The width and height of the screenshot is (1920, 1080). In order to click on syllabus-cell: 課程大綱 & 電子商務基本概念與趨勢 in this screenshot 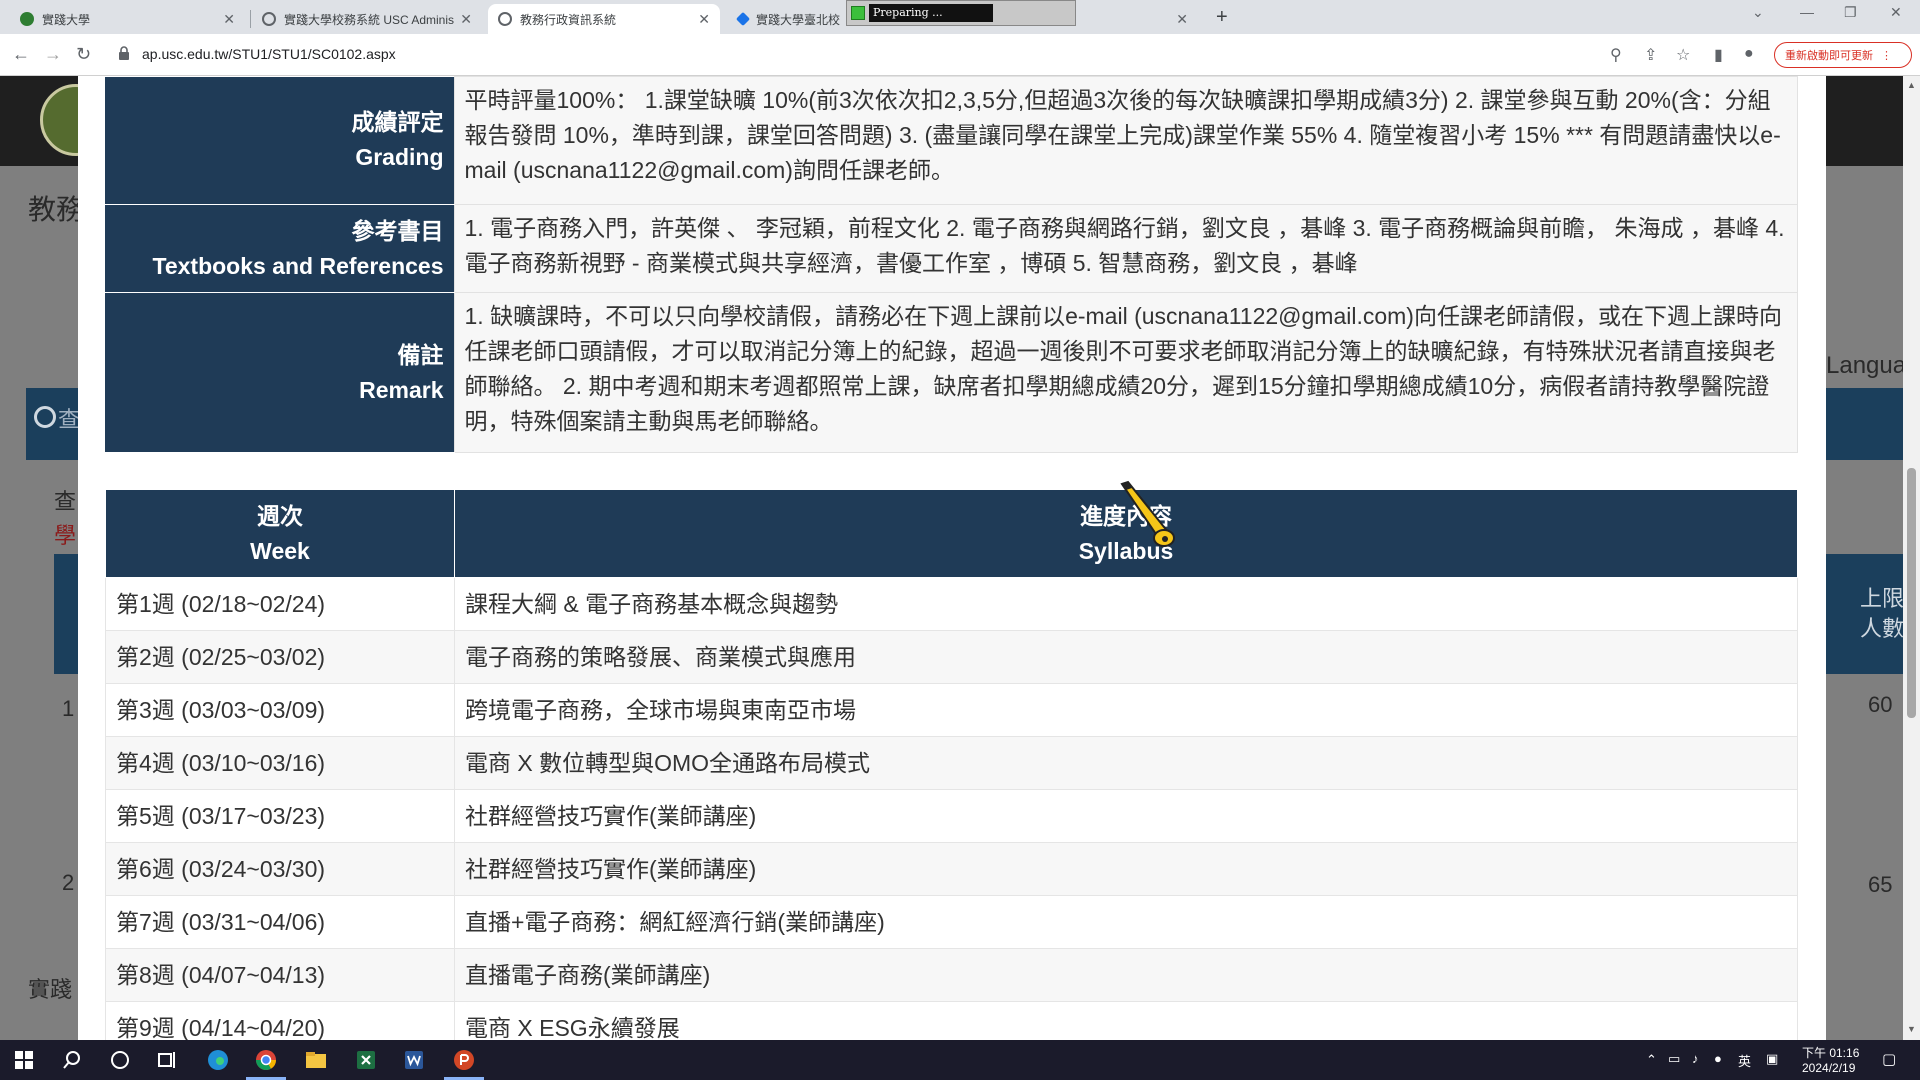, I will do `click(1126, 604)`.